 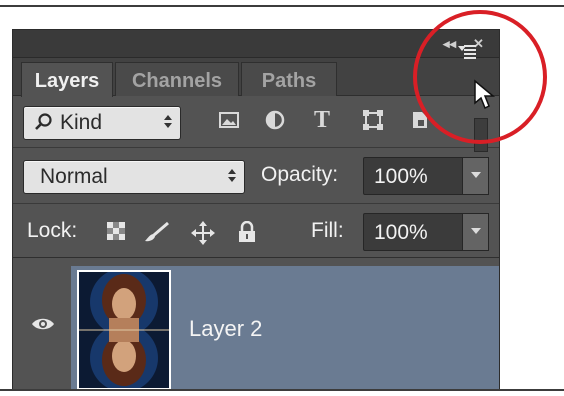 What do you see at coordinates (156, 232) in the screenshot?
I see `lock-image-pixels-icon` at bounding box center [156, 232].